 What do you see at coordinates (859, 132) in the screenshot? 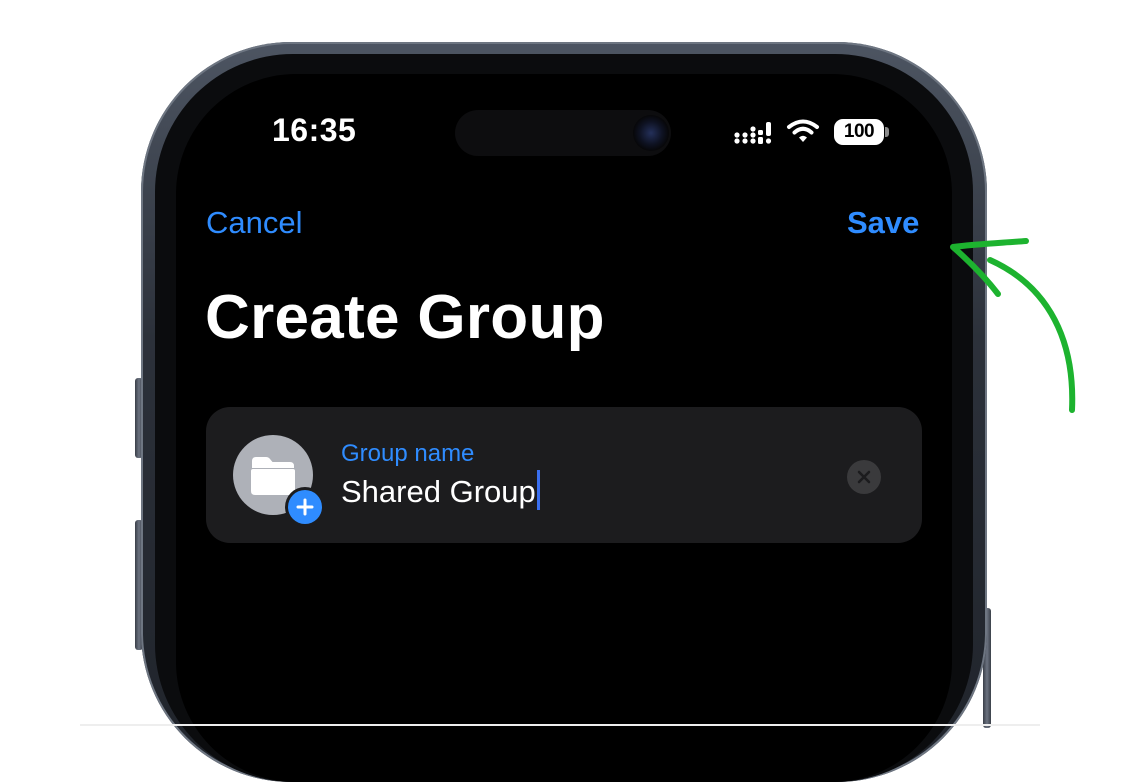
I see `battery-indicator: 100` at bounding box center [859, 132].